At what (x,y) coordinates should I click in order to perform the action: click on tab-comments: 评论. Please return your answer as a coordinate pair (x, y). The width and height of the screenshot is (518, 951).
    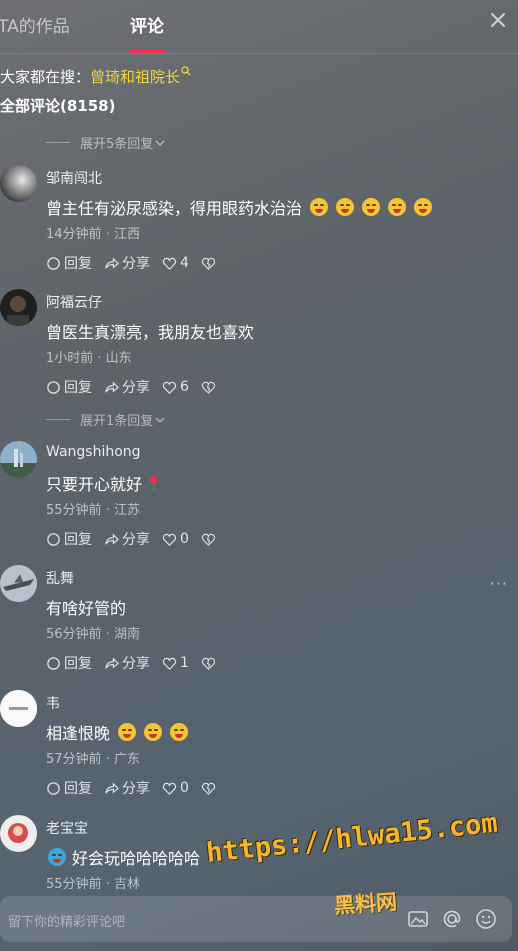
    Looking at the image, I should click on (147, 24).